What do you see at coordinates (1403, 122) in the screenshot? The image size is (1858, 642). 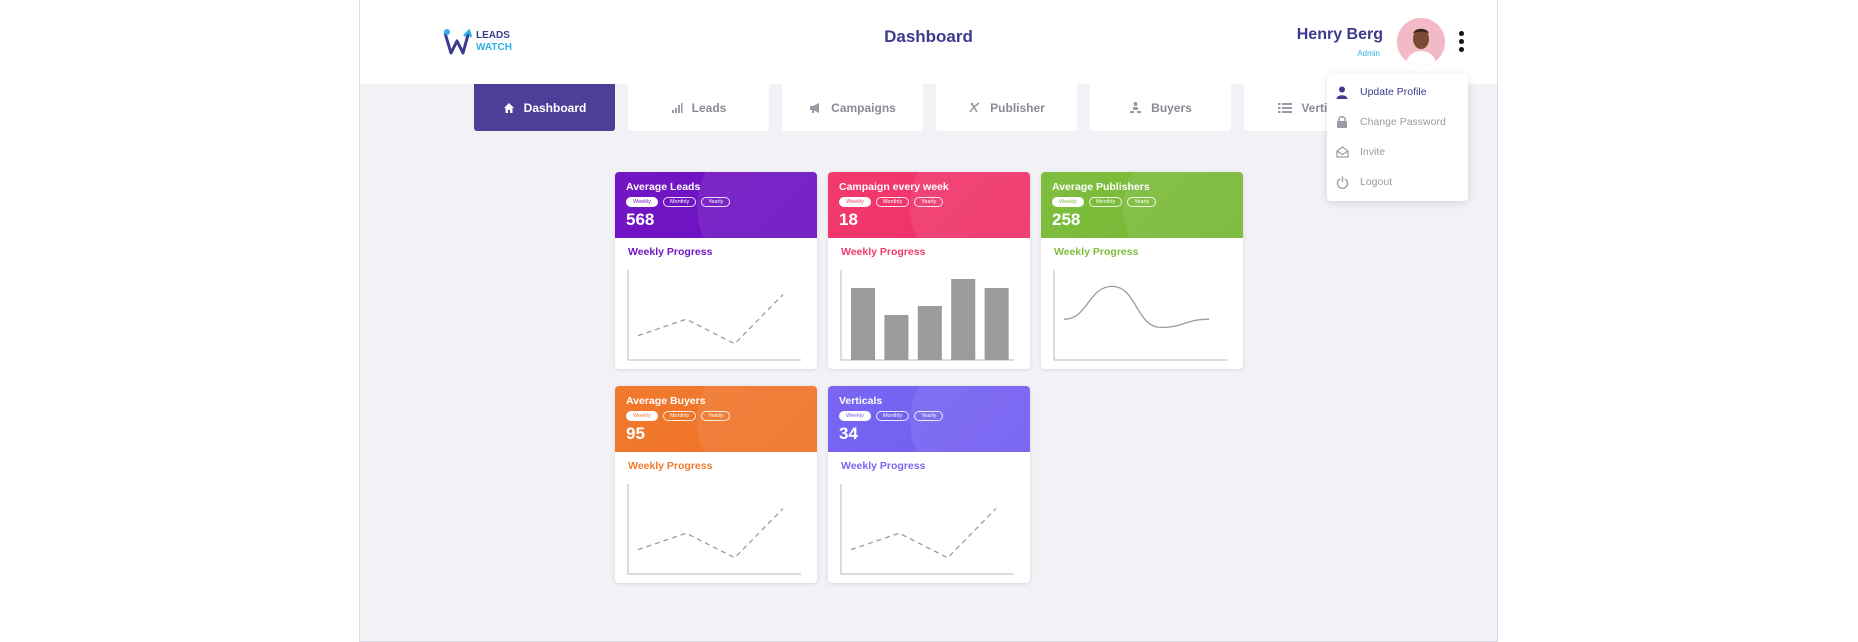 I see `menu-item-label: Change Password` at bounding box center [1403, 122].